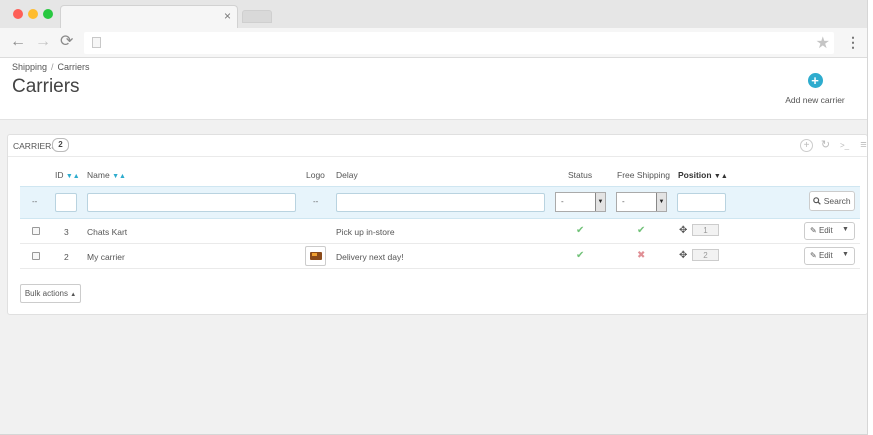 The image size is (873, 435). What do you see at coordinates (35, 201) in the screenshot?
I see `bulk-filter-placeholder: --` at bounding box center [35, 201].